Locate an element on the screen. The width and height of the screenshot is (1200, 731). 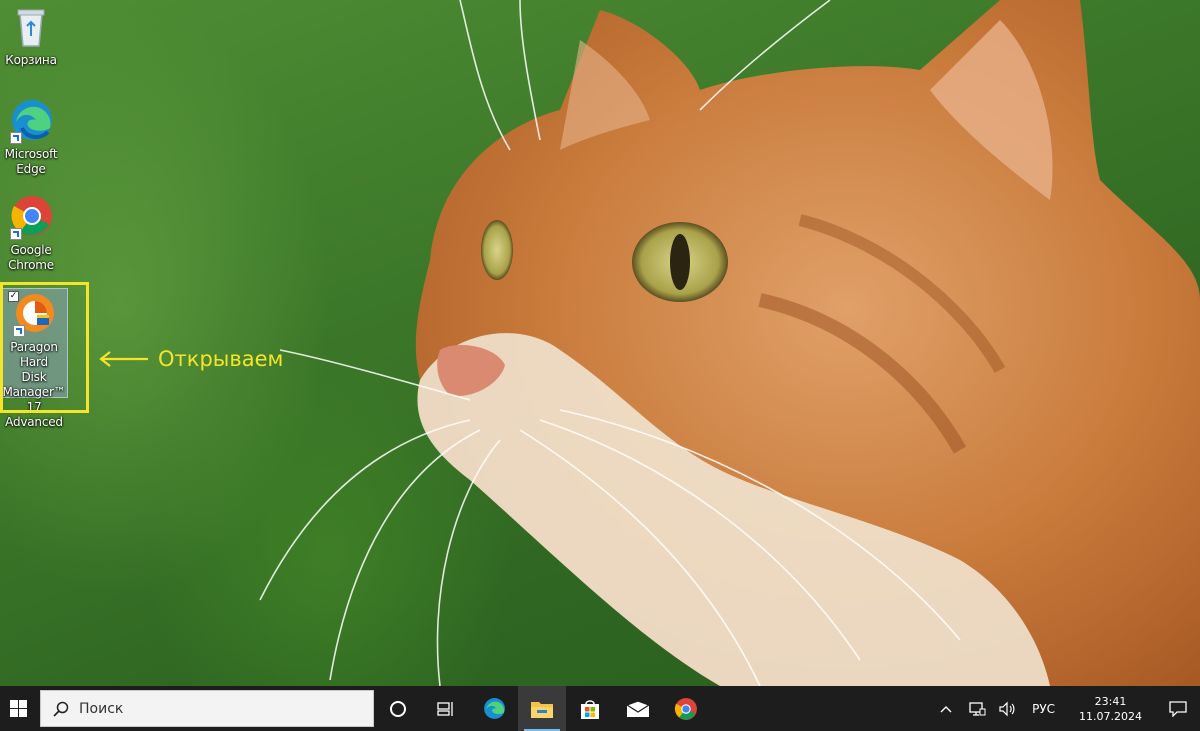
windows-logo-icon is located at coordinates (18, 708).